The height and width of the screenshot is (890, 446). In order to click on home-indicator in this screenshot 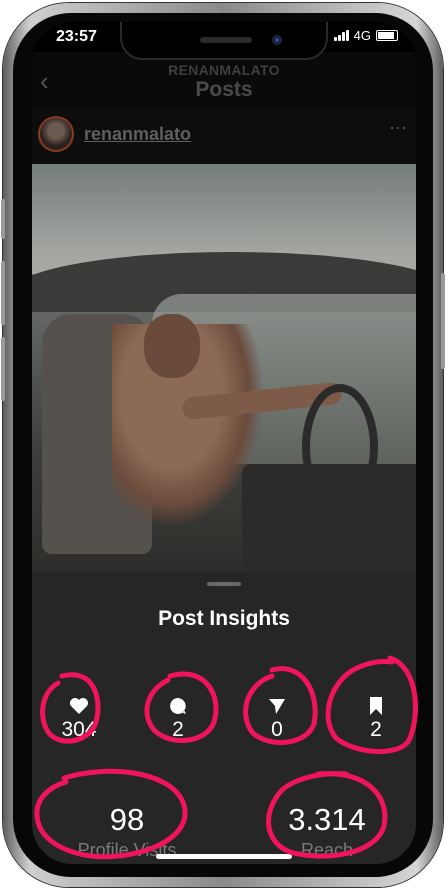, I will do `click(224, 856)`.